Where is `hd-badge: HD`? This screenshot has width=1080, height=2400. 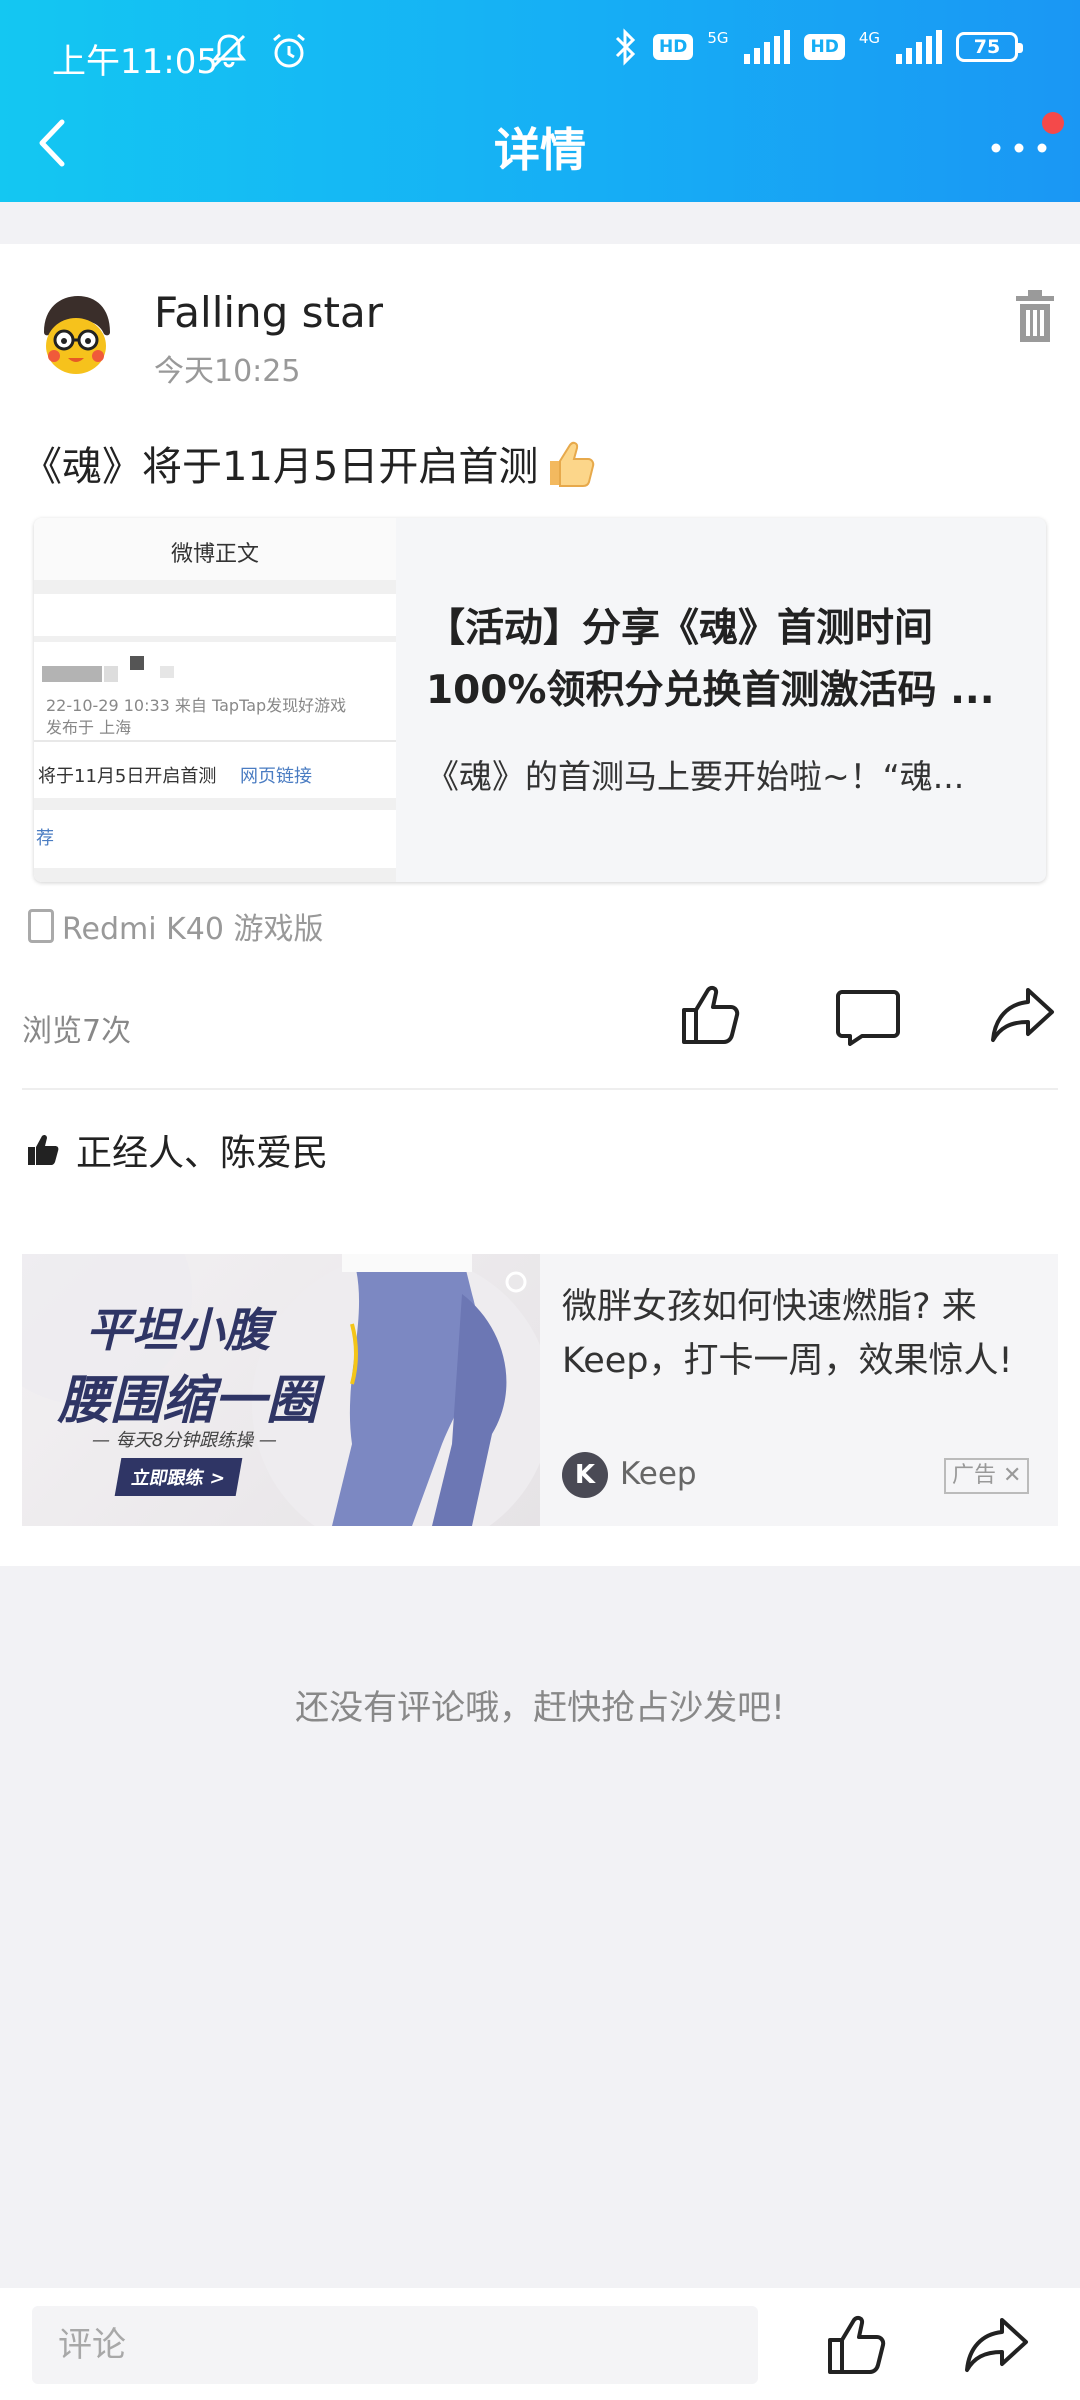
hd-badge: HD is located at coordinates (673, 47).